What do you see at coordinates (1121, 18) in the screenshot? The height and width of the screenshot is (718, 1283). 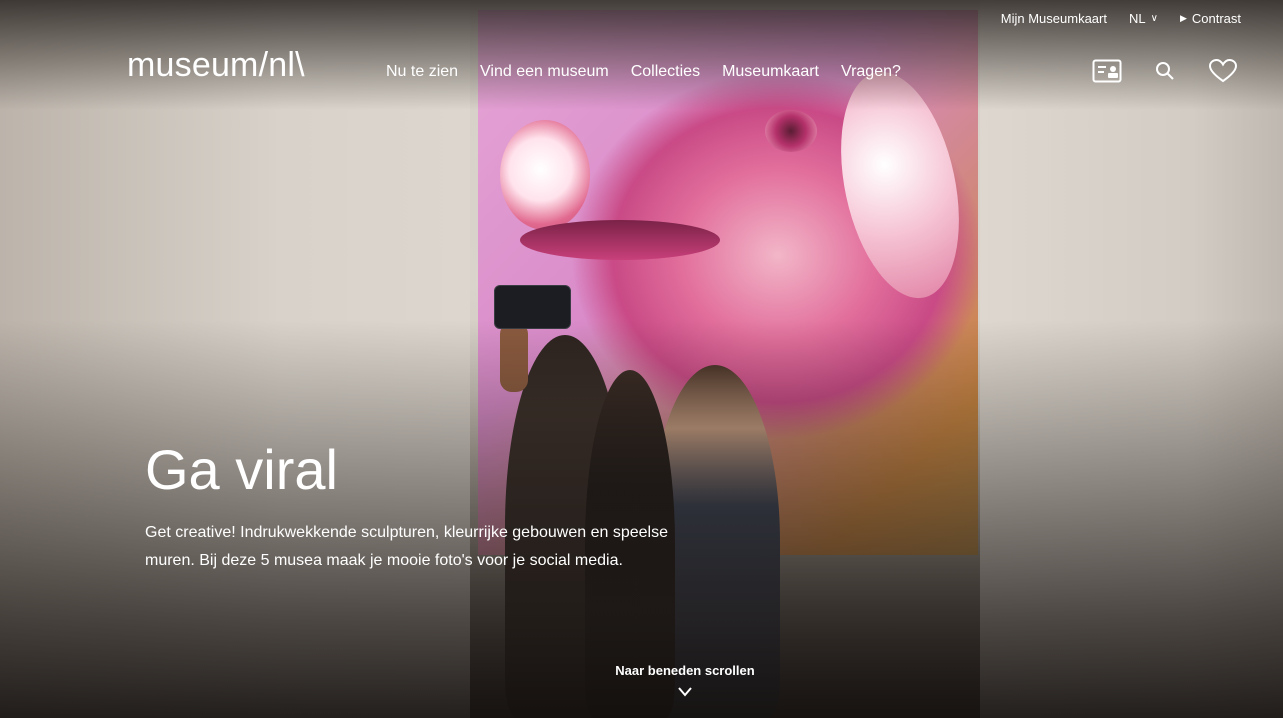 I see `utility-bar: Mijn Museumkaart NL ∨ ▶ Contrast` at bounding box center [1121, 18].